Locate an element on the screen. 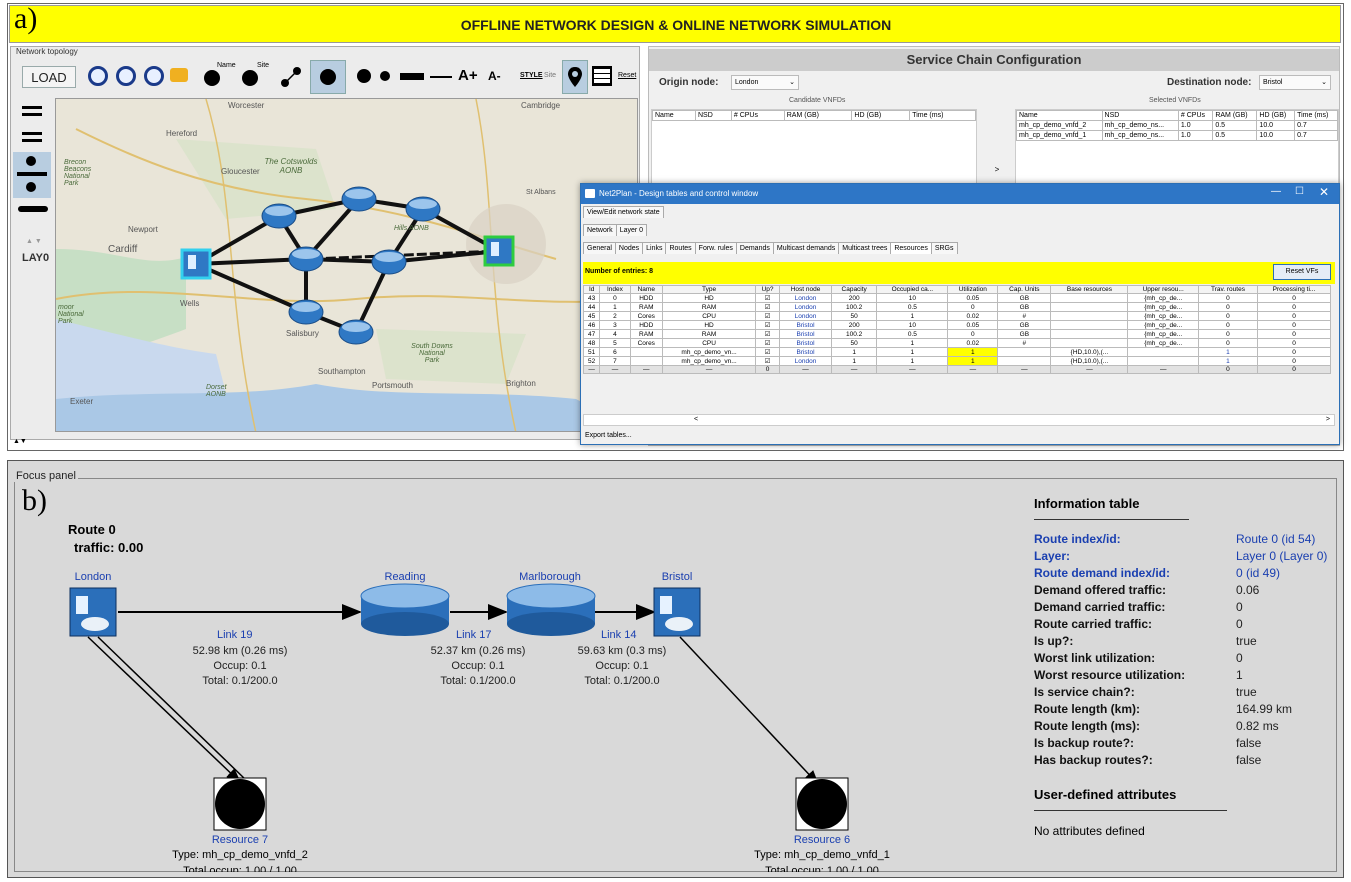 This screenshot has width=1351, height=882. info-title-underline is located at coordinates (1111, 519).